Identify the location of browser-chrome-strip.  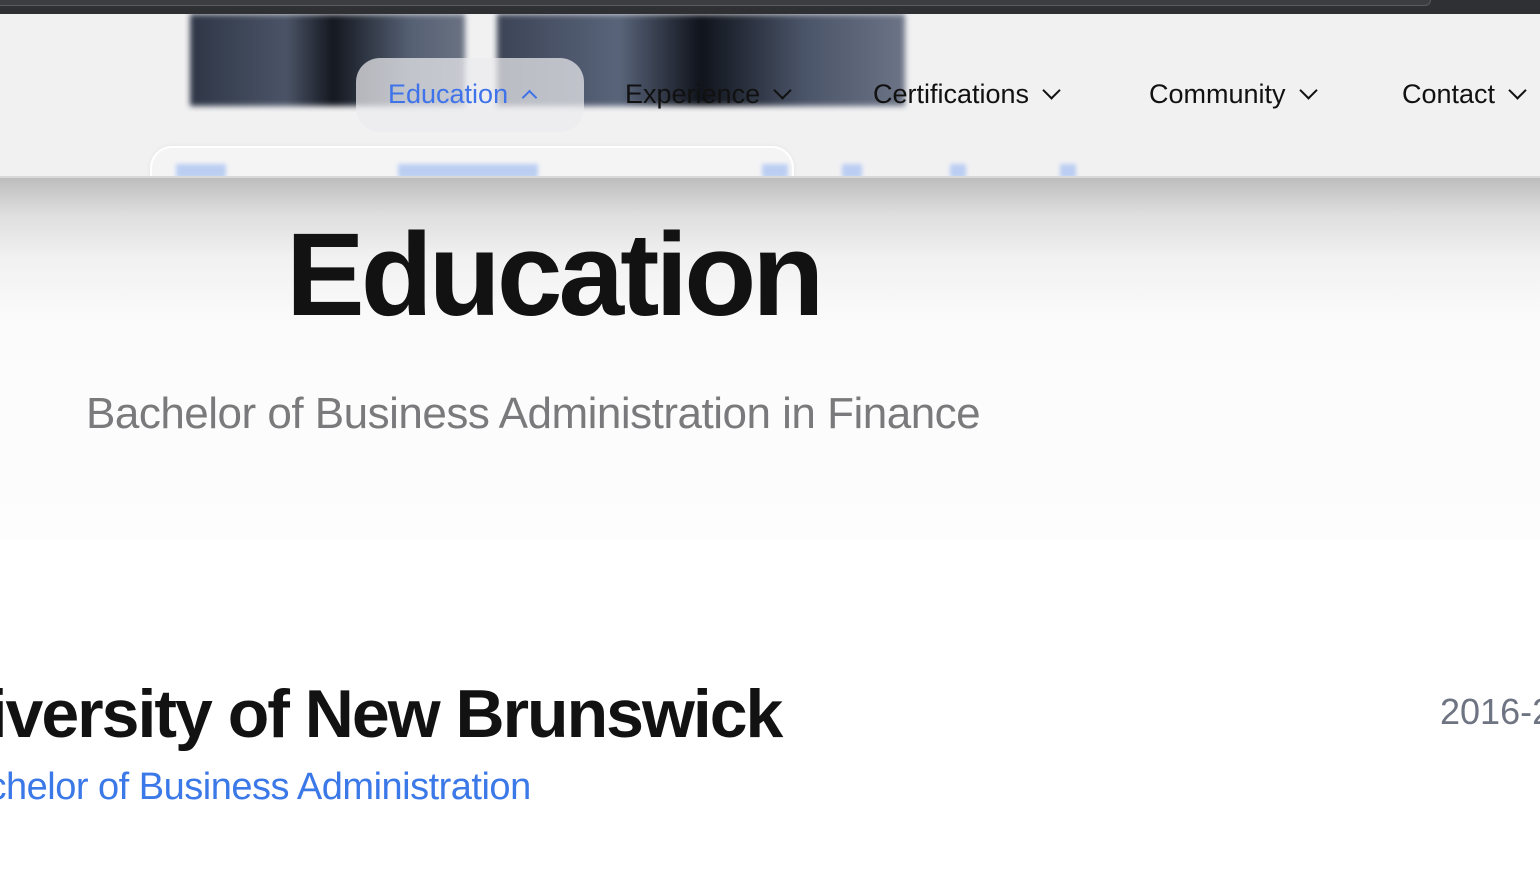
(770, 7).